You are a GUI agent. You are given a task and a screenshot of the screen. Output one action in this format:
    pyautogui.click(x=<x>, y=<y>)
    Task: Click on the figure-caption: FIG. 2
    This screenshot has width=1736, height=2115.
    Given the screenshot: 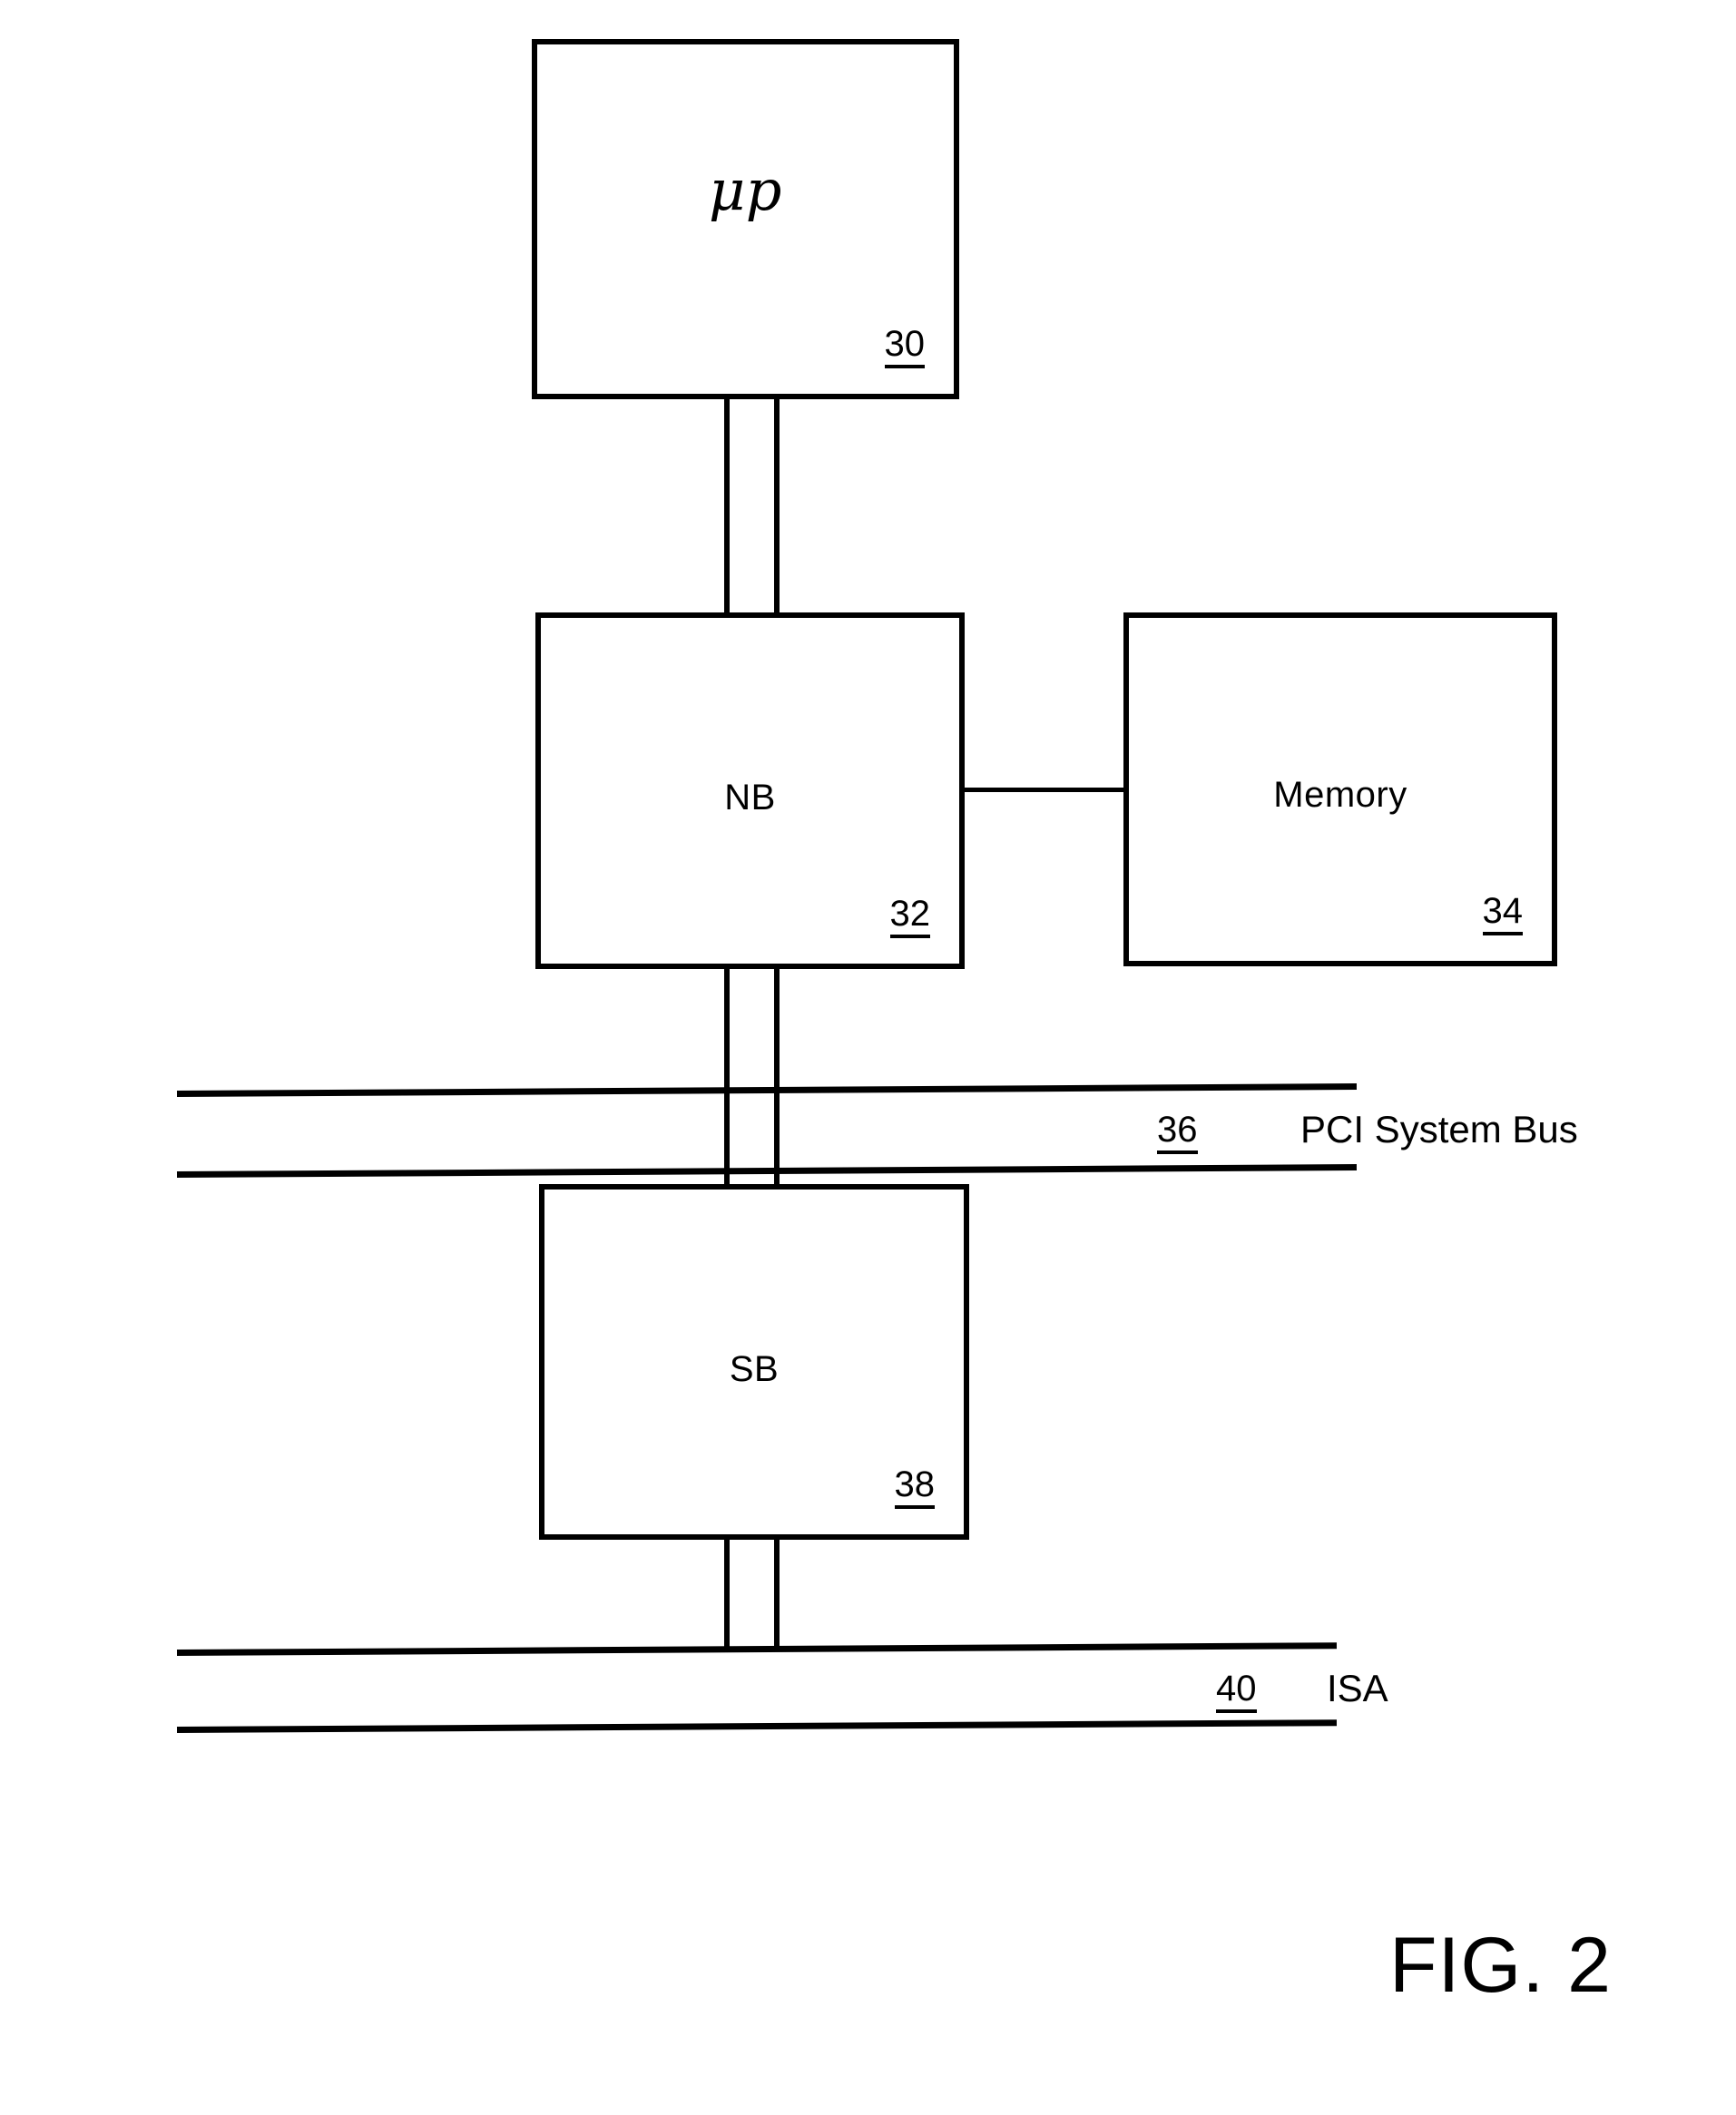 What is the action you would take?
    pyautogui.click(x=1500, y=1965)
    